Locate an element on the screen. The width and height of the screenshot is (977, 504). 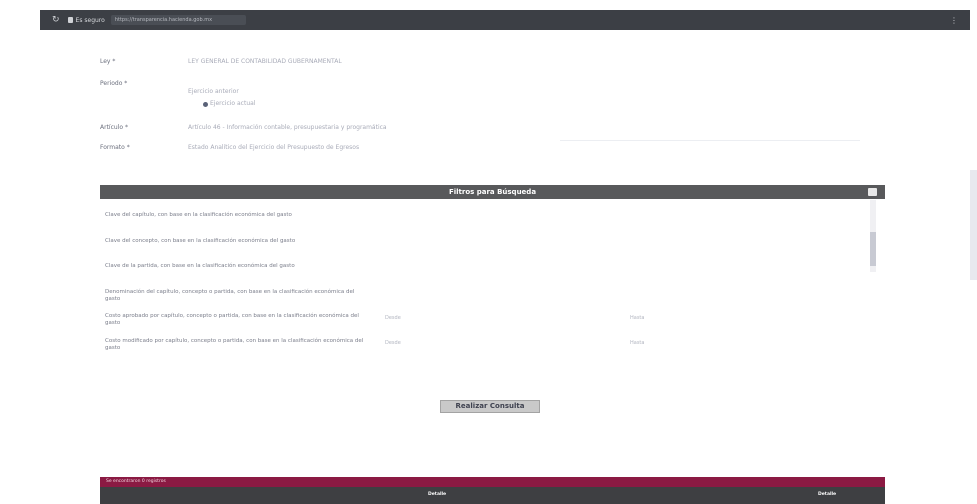
query-button: Realizar Consulta is located at coordinates (490, 406).